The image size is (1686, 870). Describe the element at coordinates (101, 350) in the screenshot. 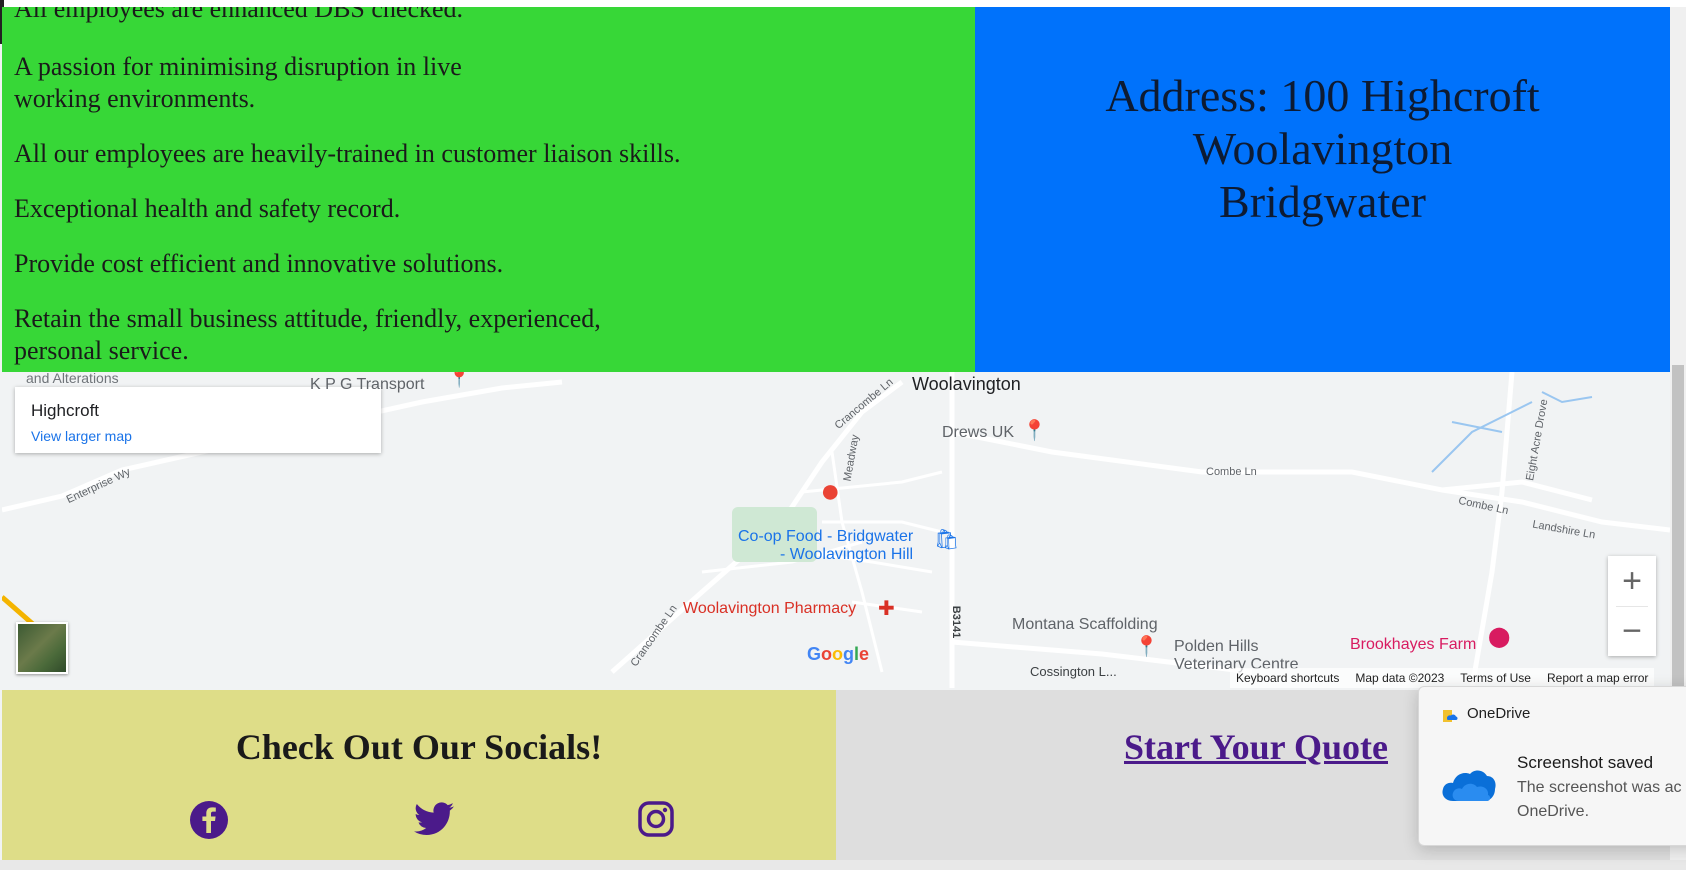

I see `feature-item: personal service.` at that location.